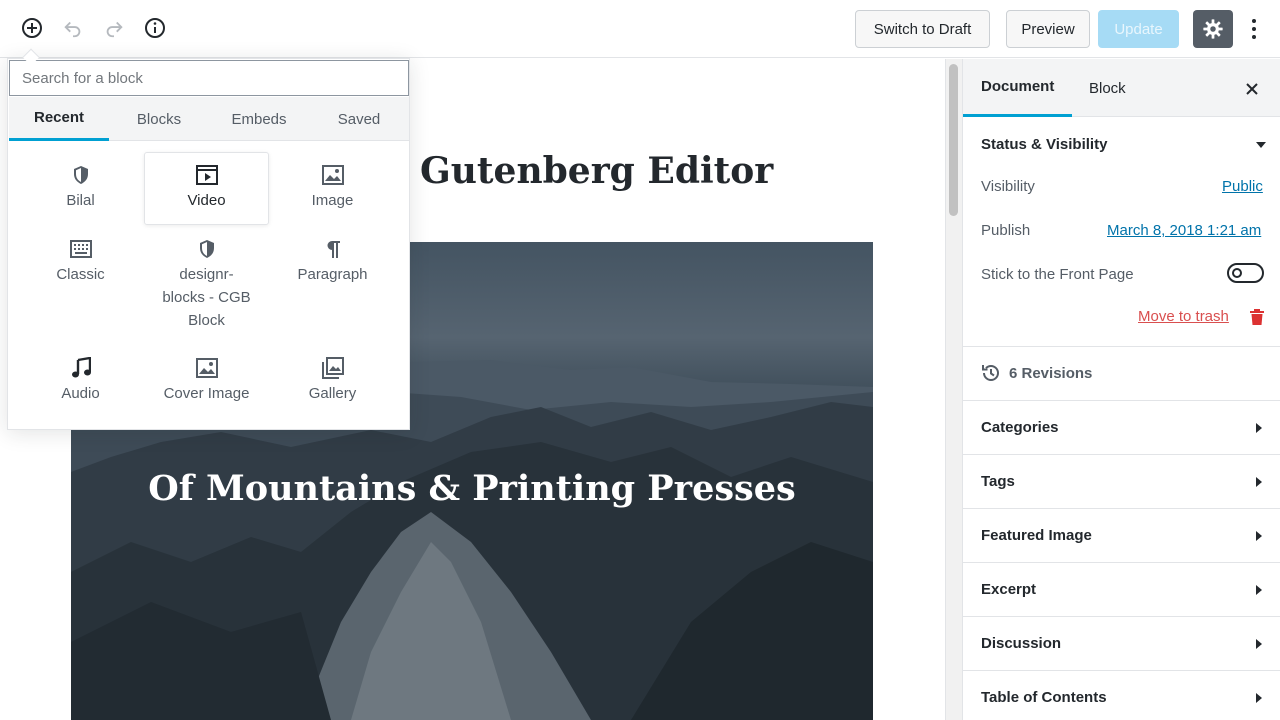 The height and width of the screenshot is (720, 1280). I want to click on video-icon, so click(207, 175).